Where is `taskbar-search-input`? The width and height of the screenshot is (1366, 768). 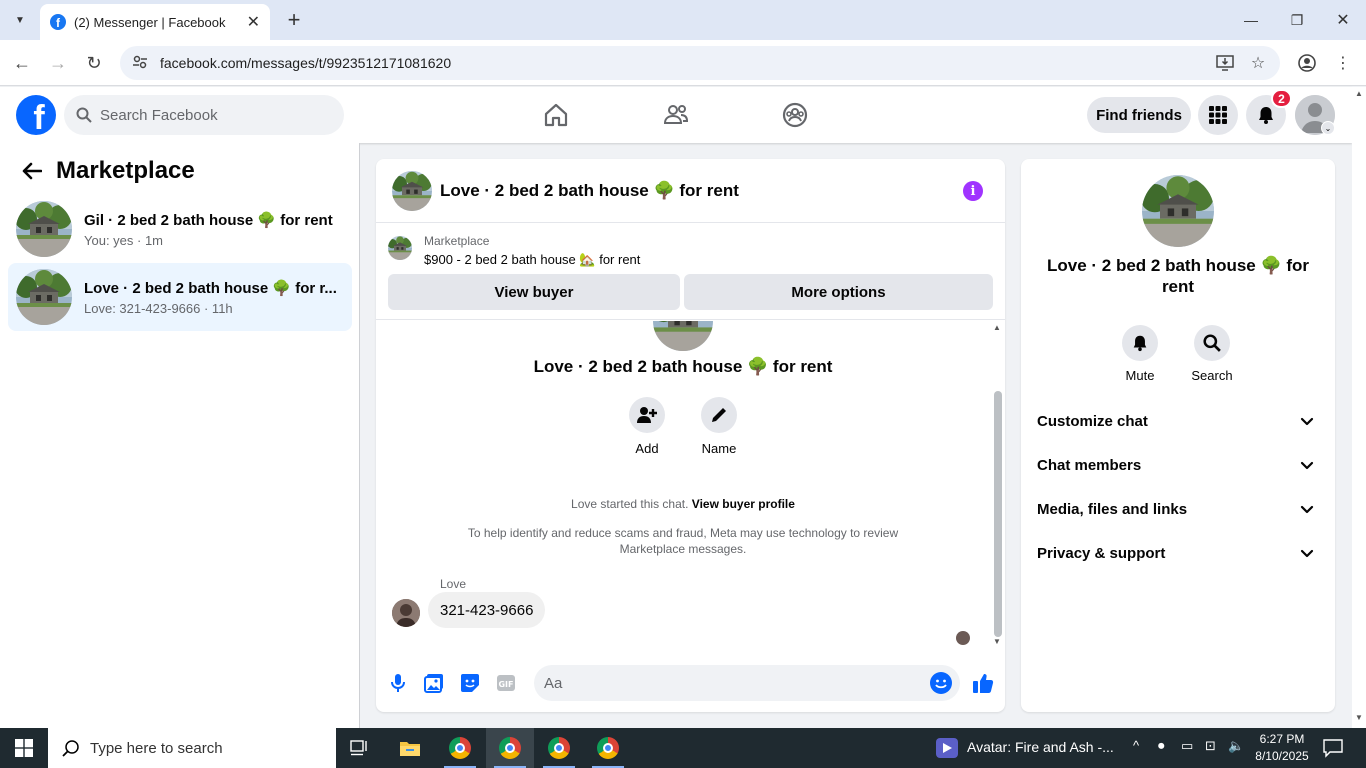
taskbar-search-input is located at coordinates (205, 748).